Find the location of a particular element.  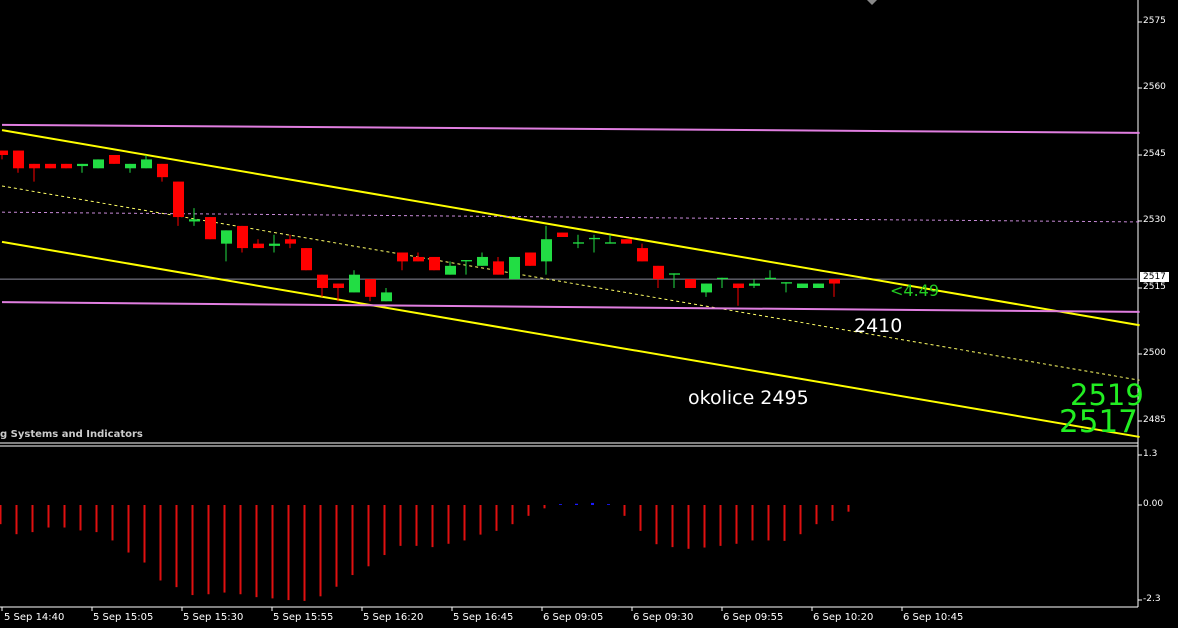

shift-marker-icon is located at coordinates (872, 2).